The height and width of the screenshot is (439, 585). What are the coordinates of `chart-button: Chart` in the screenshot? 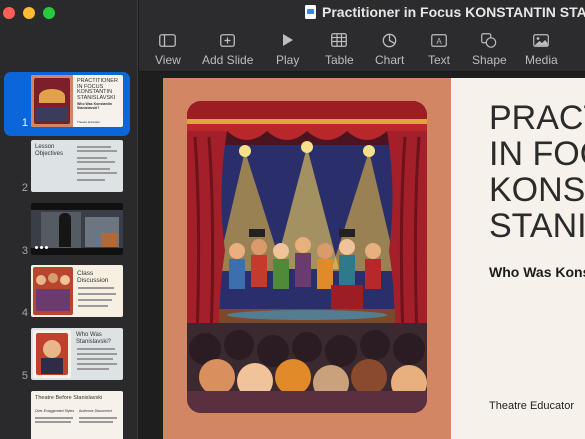 It's located at (389, 48).